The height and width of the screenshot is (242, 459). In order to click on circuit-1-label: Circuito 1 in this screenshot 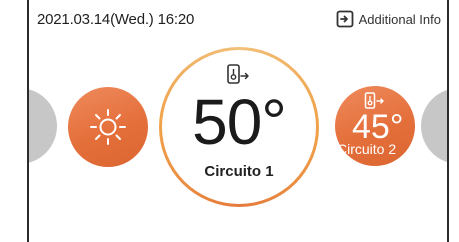, I will do `click(239, 171)`.